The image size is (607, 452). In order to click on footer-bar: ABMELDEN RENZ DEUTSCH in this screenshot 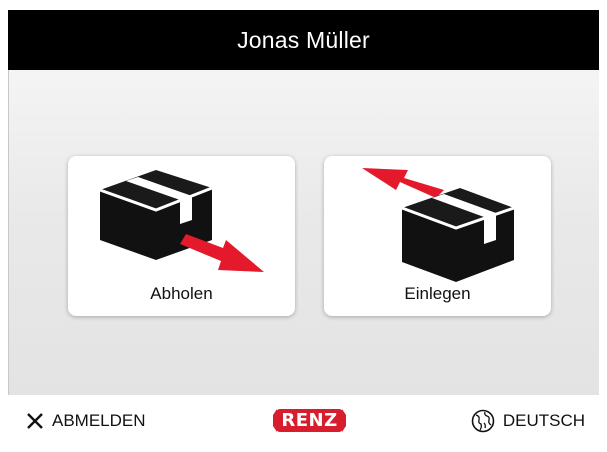, I will do `click(303, 423)`.